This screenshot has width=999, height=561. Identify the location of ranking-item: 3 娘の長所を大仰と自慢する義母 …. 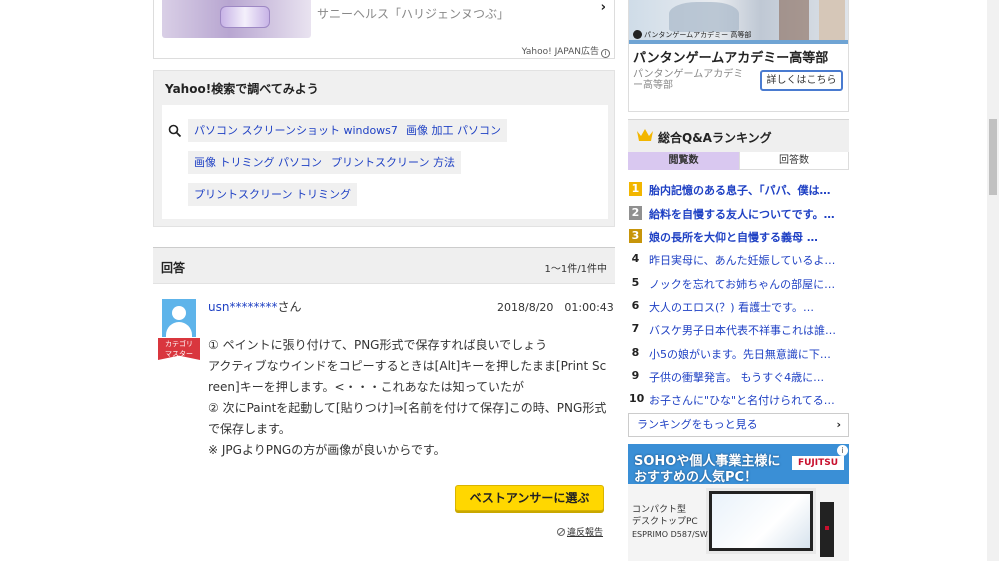
(738, 236).